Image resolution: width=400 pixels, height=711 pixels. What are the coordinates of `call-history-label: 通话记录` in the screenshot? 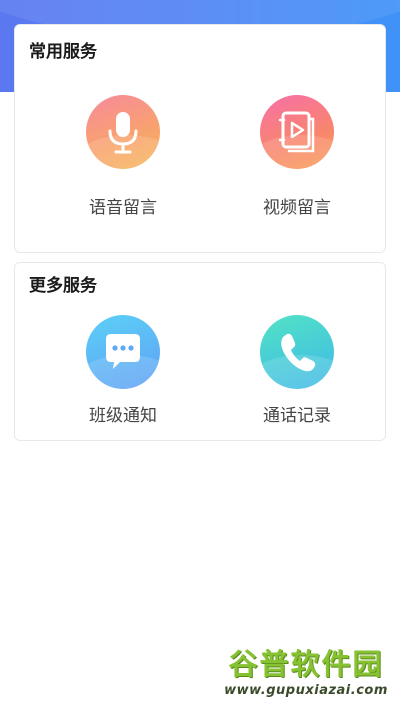 It's located at (297, 416).